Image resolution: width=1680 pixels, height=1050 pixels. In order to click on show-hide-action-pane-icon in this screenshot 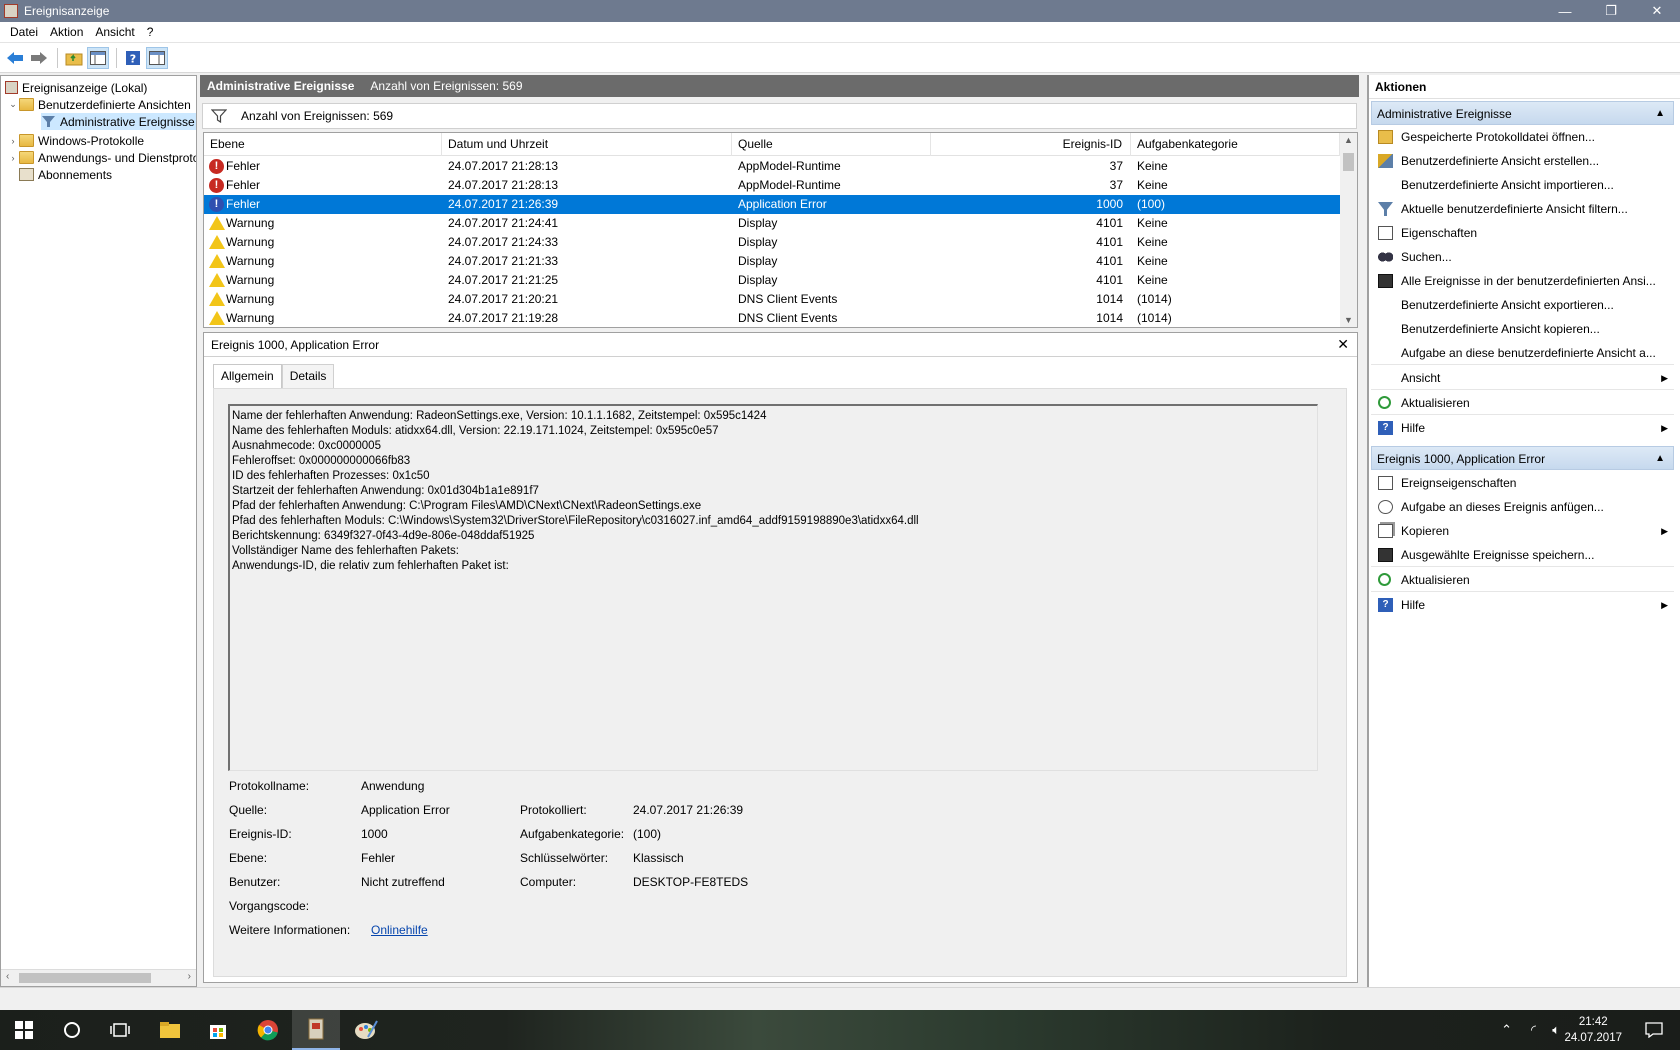, I will do `click(157, 57)`.